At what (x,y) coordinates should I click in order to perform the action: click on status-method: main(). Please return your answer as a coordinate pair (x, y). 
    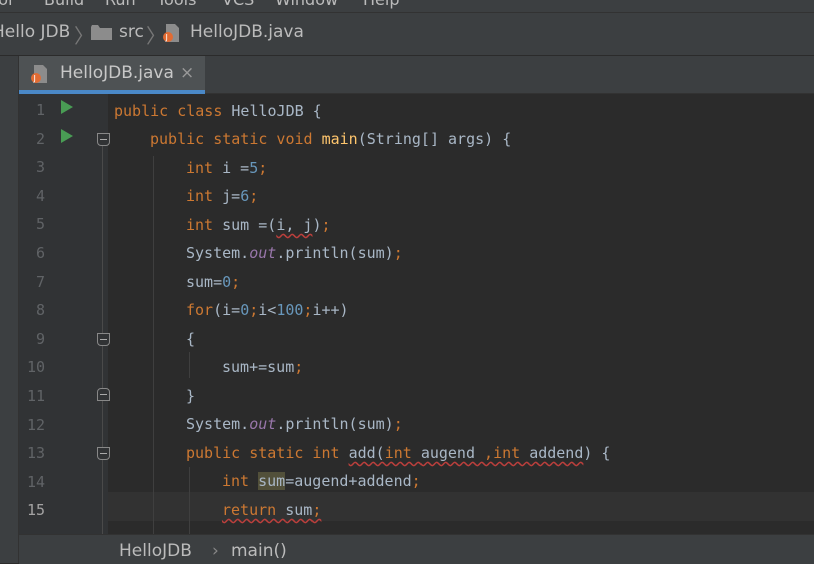
    Looking at the image, I should click on (259, 551).